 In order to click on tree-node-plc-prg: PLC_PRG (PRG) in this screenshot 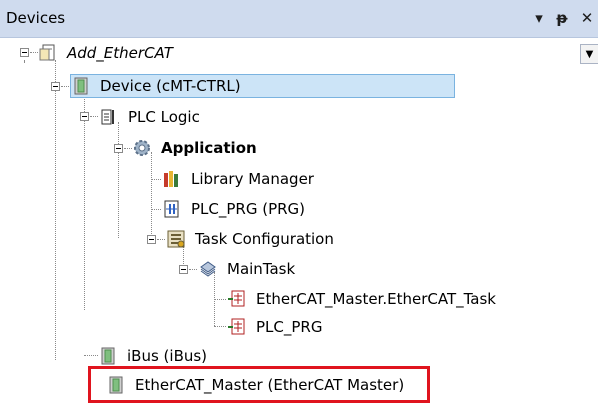, I will do `click(235, 209)`.